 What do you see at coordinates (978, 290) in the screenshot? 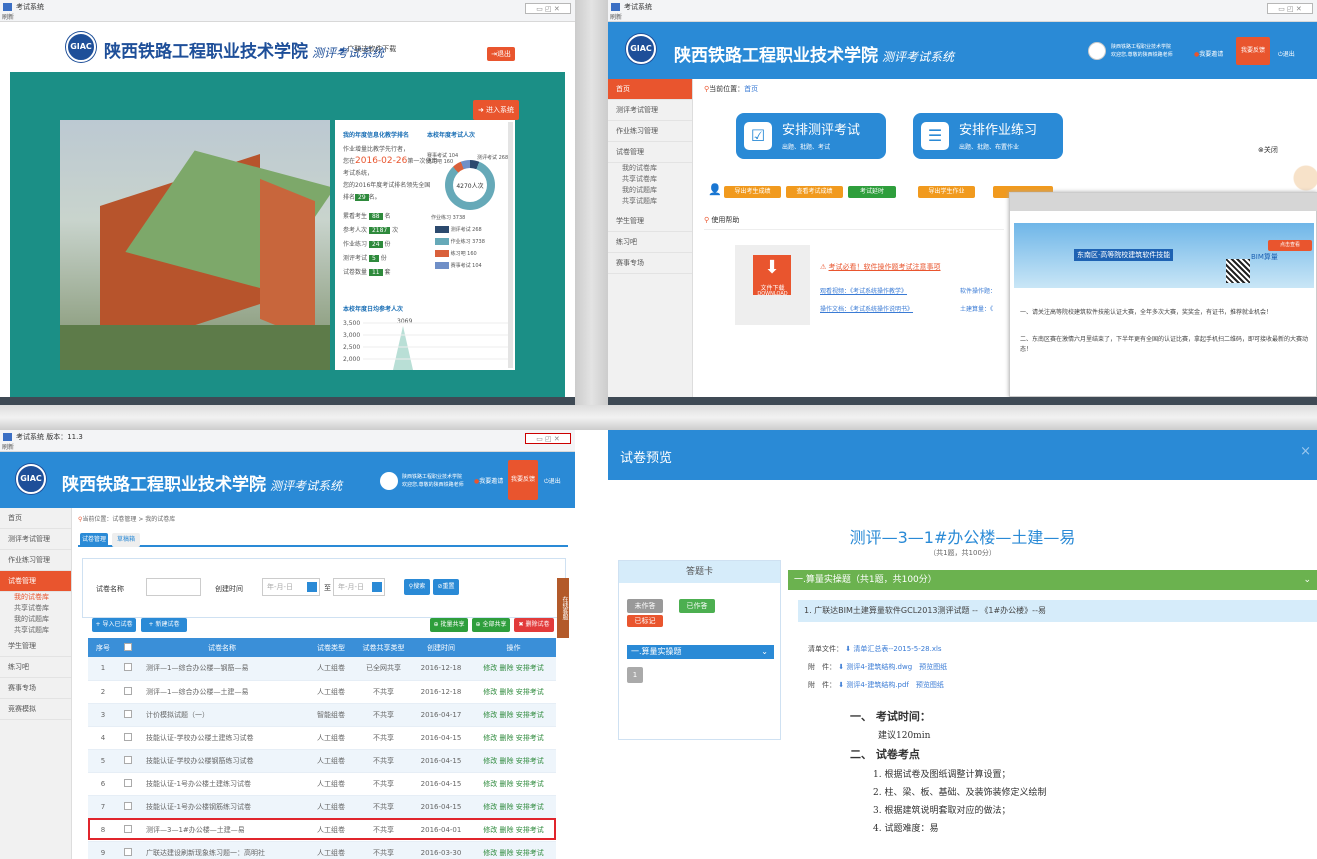
I see `software-link: 软件操作题：` at bounding box center [978, 290].